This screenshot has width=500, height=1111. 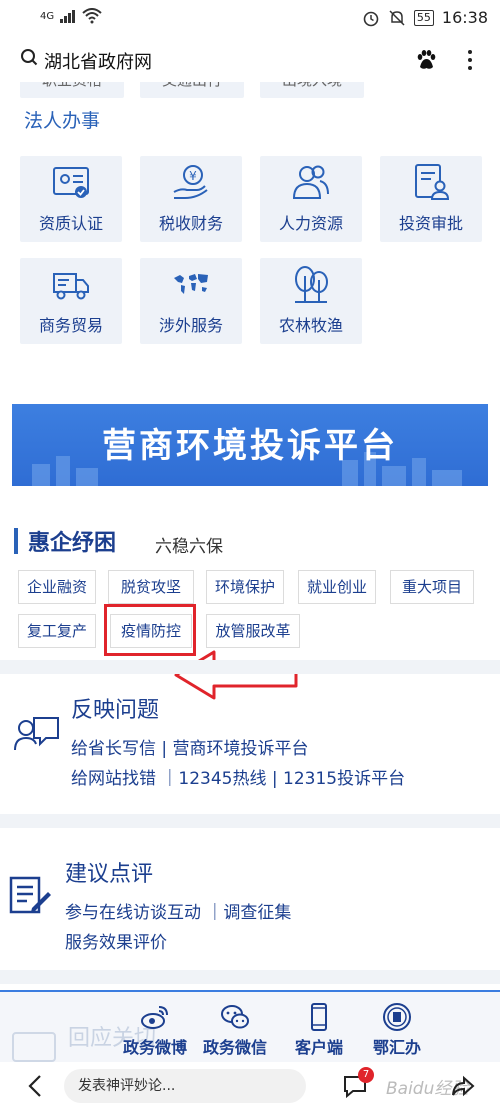 What do you see at coordinates (35, 1086) in the screenshot?
I see `back-arrow-icon` at bounding box center [35, 1086].